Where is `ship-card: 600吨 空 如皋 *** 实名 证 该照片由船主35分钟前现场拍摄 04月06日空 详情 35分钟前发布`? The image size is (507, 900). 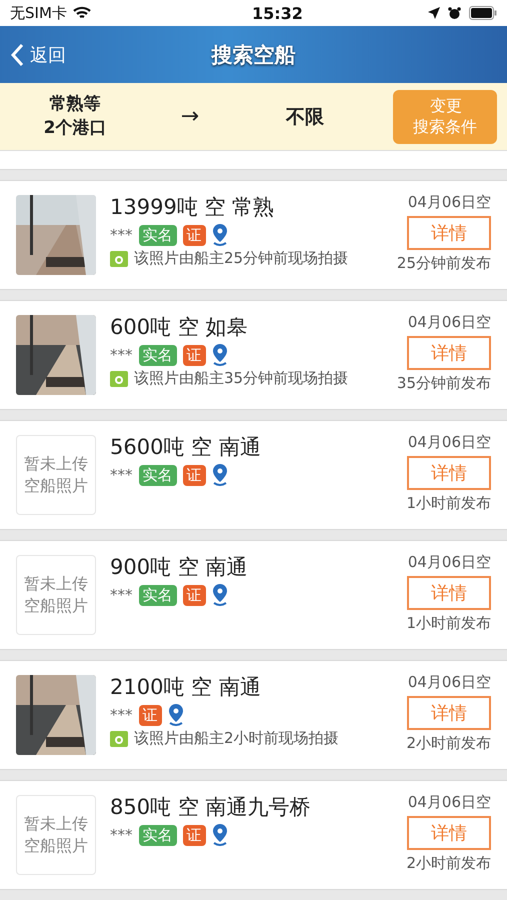 ship-card: 600吨 空 如皋 *** 实名 证 该照片由船主35分钟前现场拍摄 04月06日空 详情 35分钟前发布 is located at coordinates (253, 355).